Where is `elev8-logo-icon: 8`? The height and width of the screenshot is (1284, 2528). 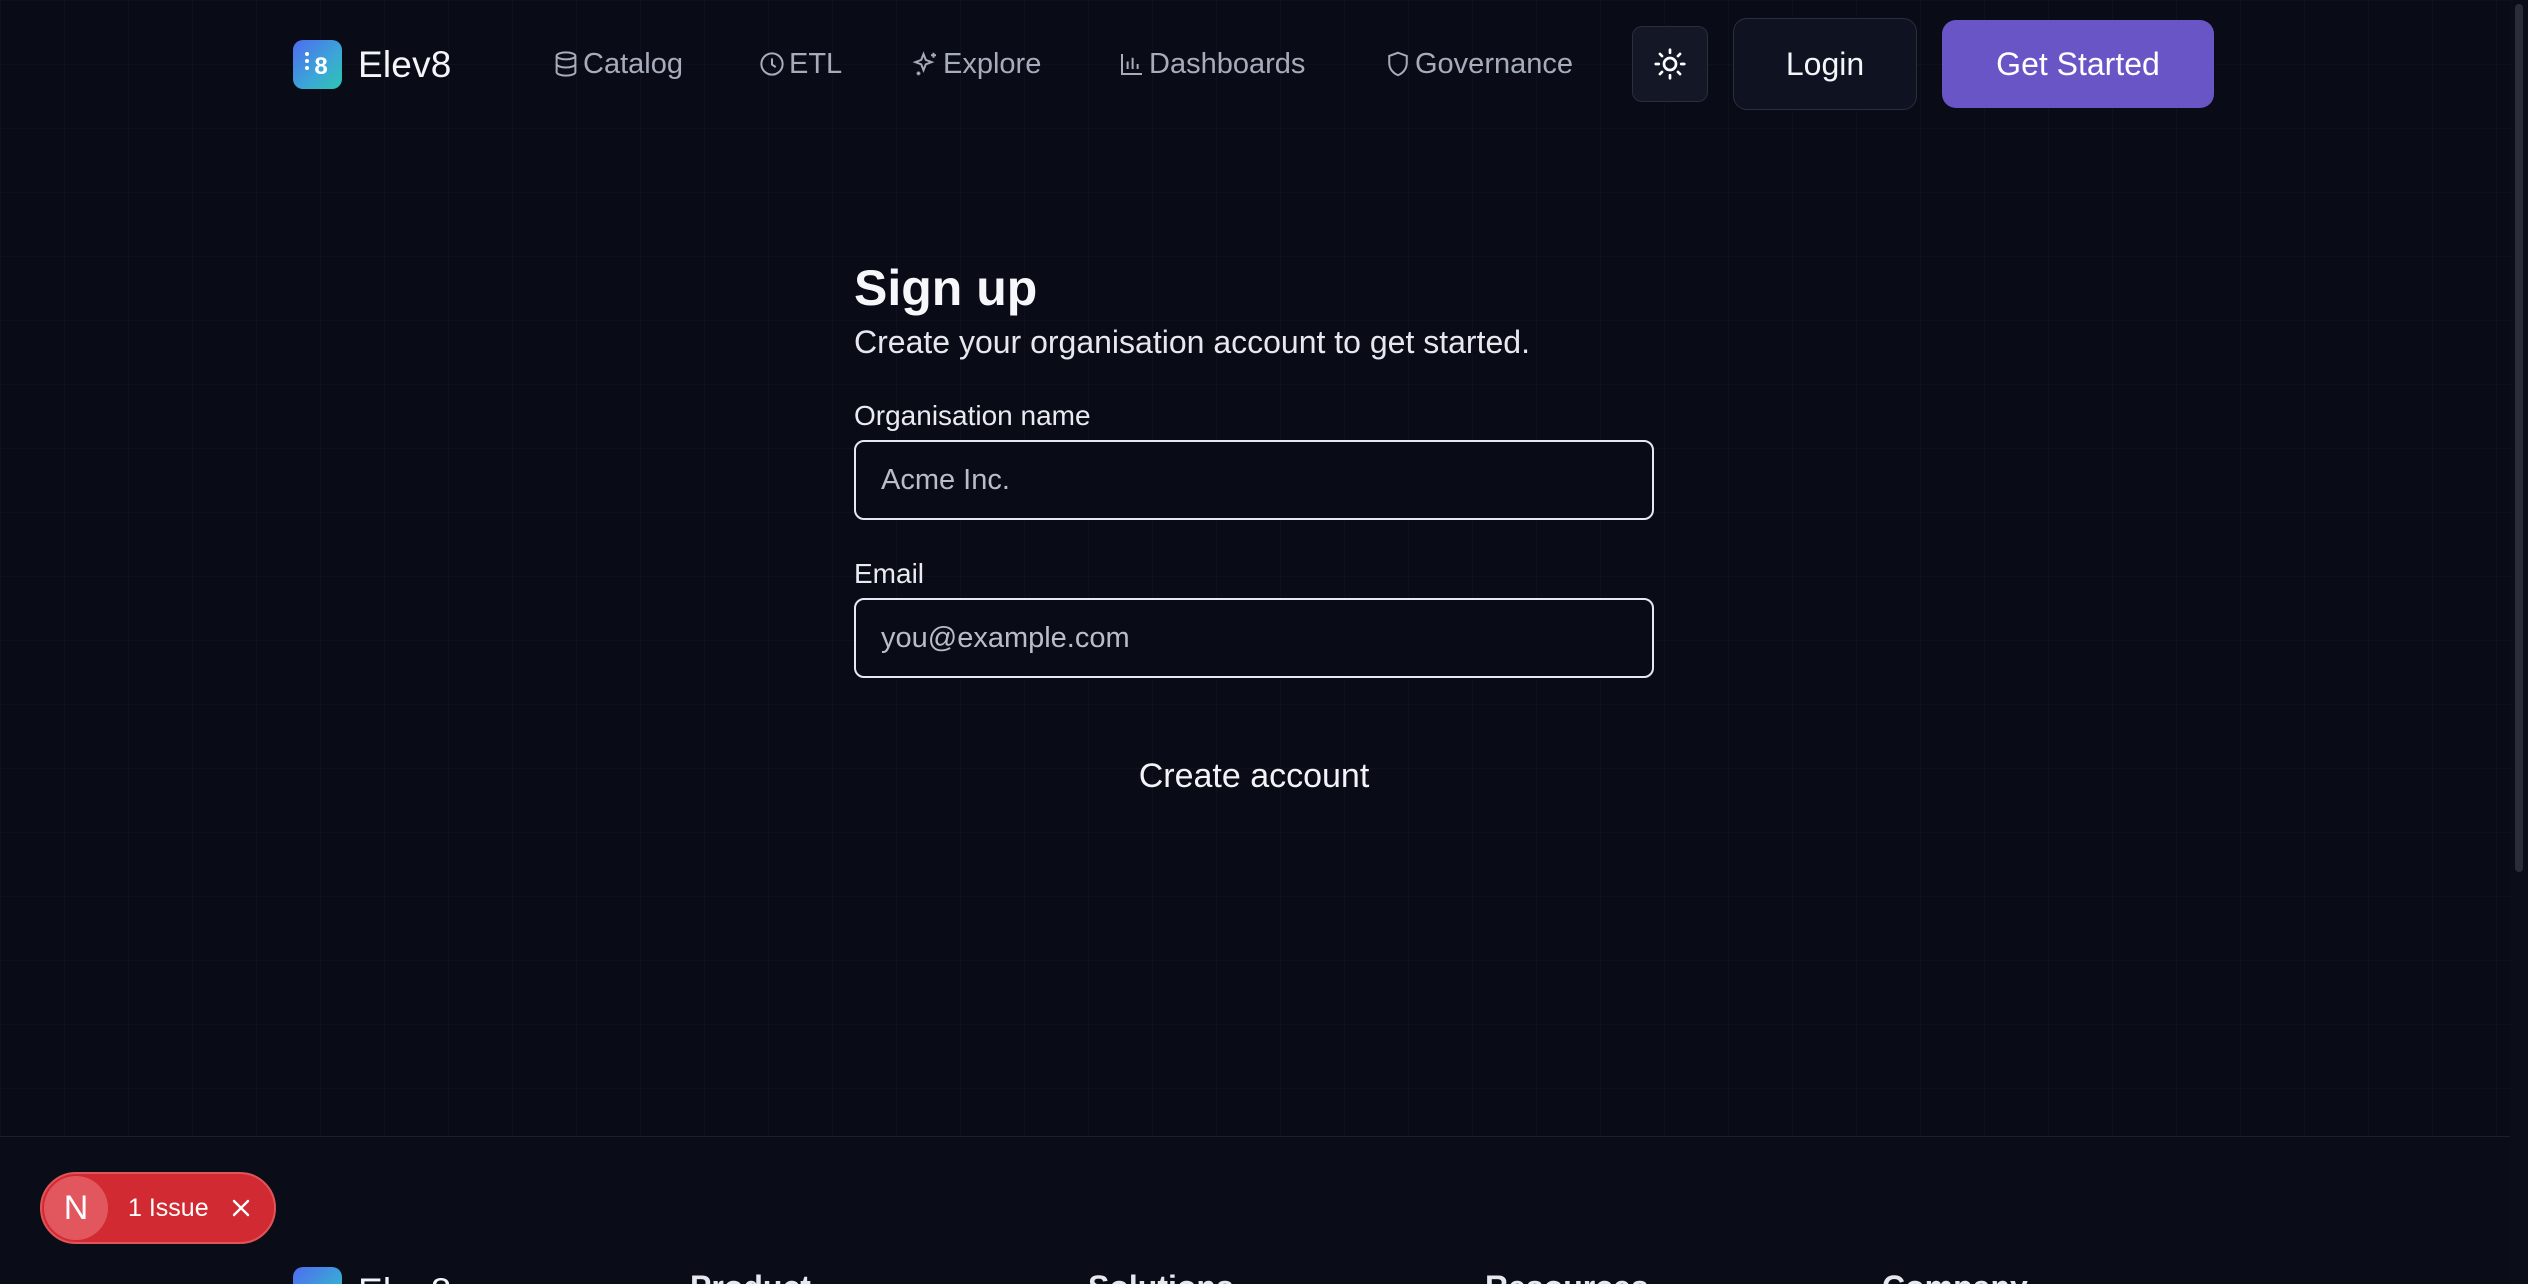
elev8-logo-icon: 8 is located at coordinates (317, 64).